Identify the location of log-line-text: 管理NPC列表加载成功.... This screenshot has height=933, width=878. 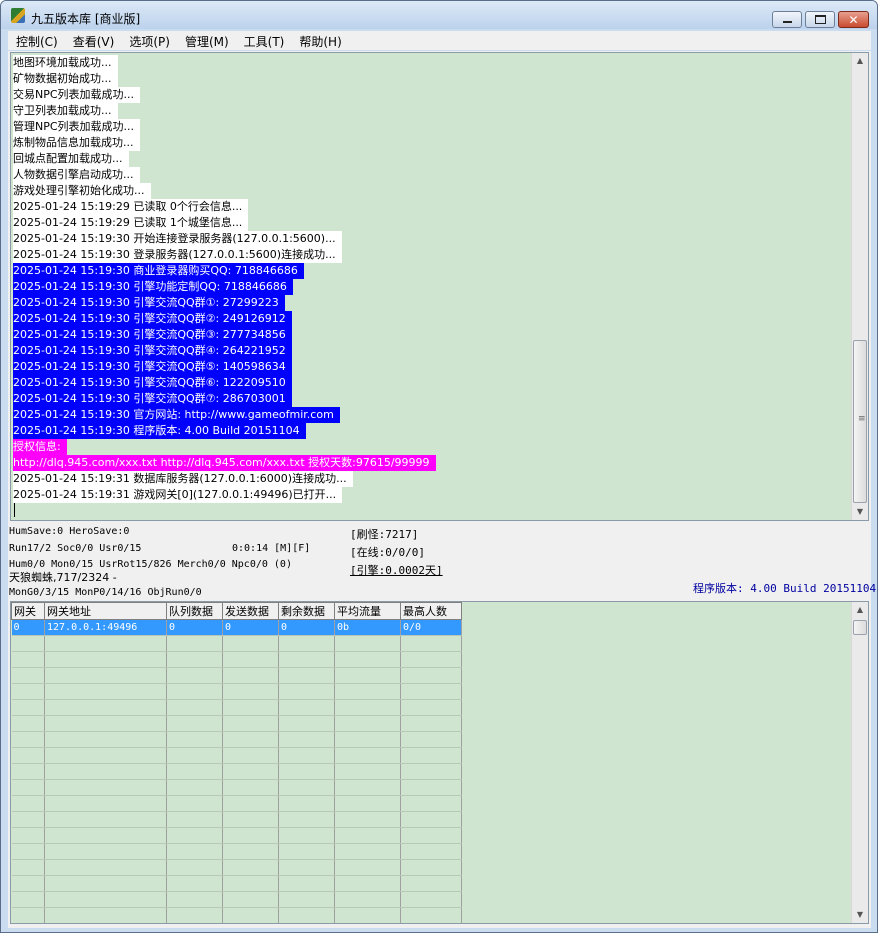
(77, 127).